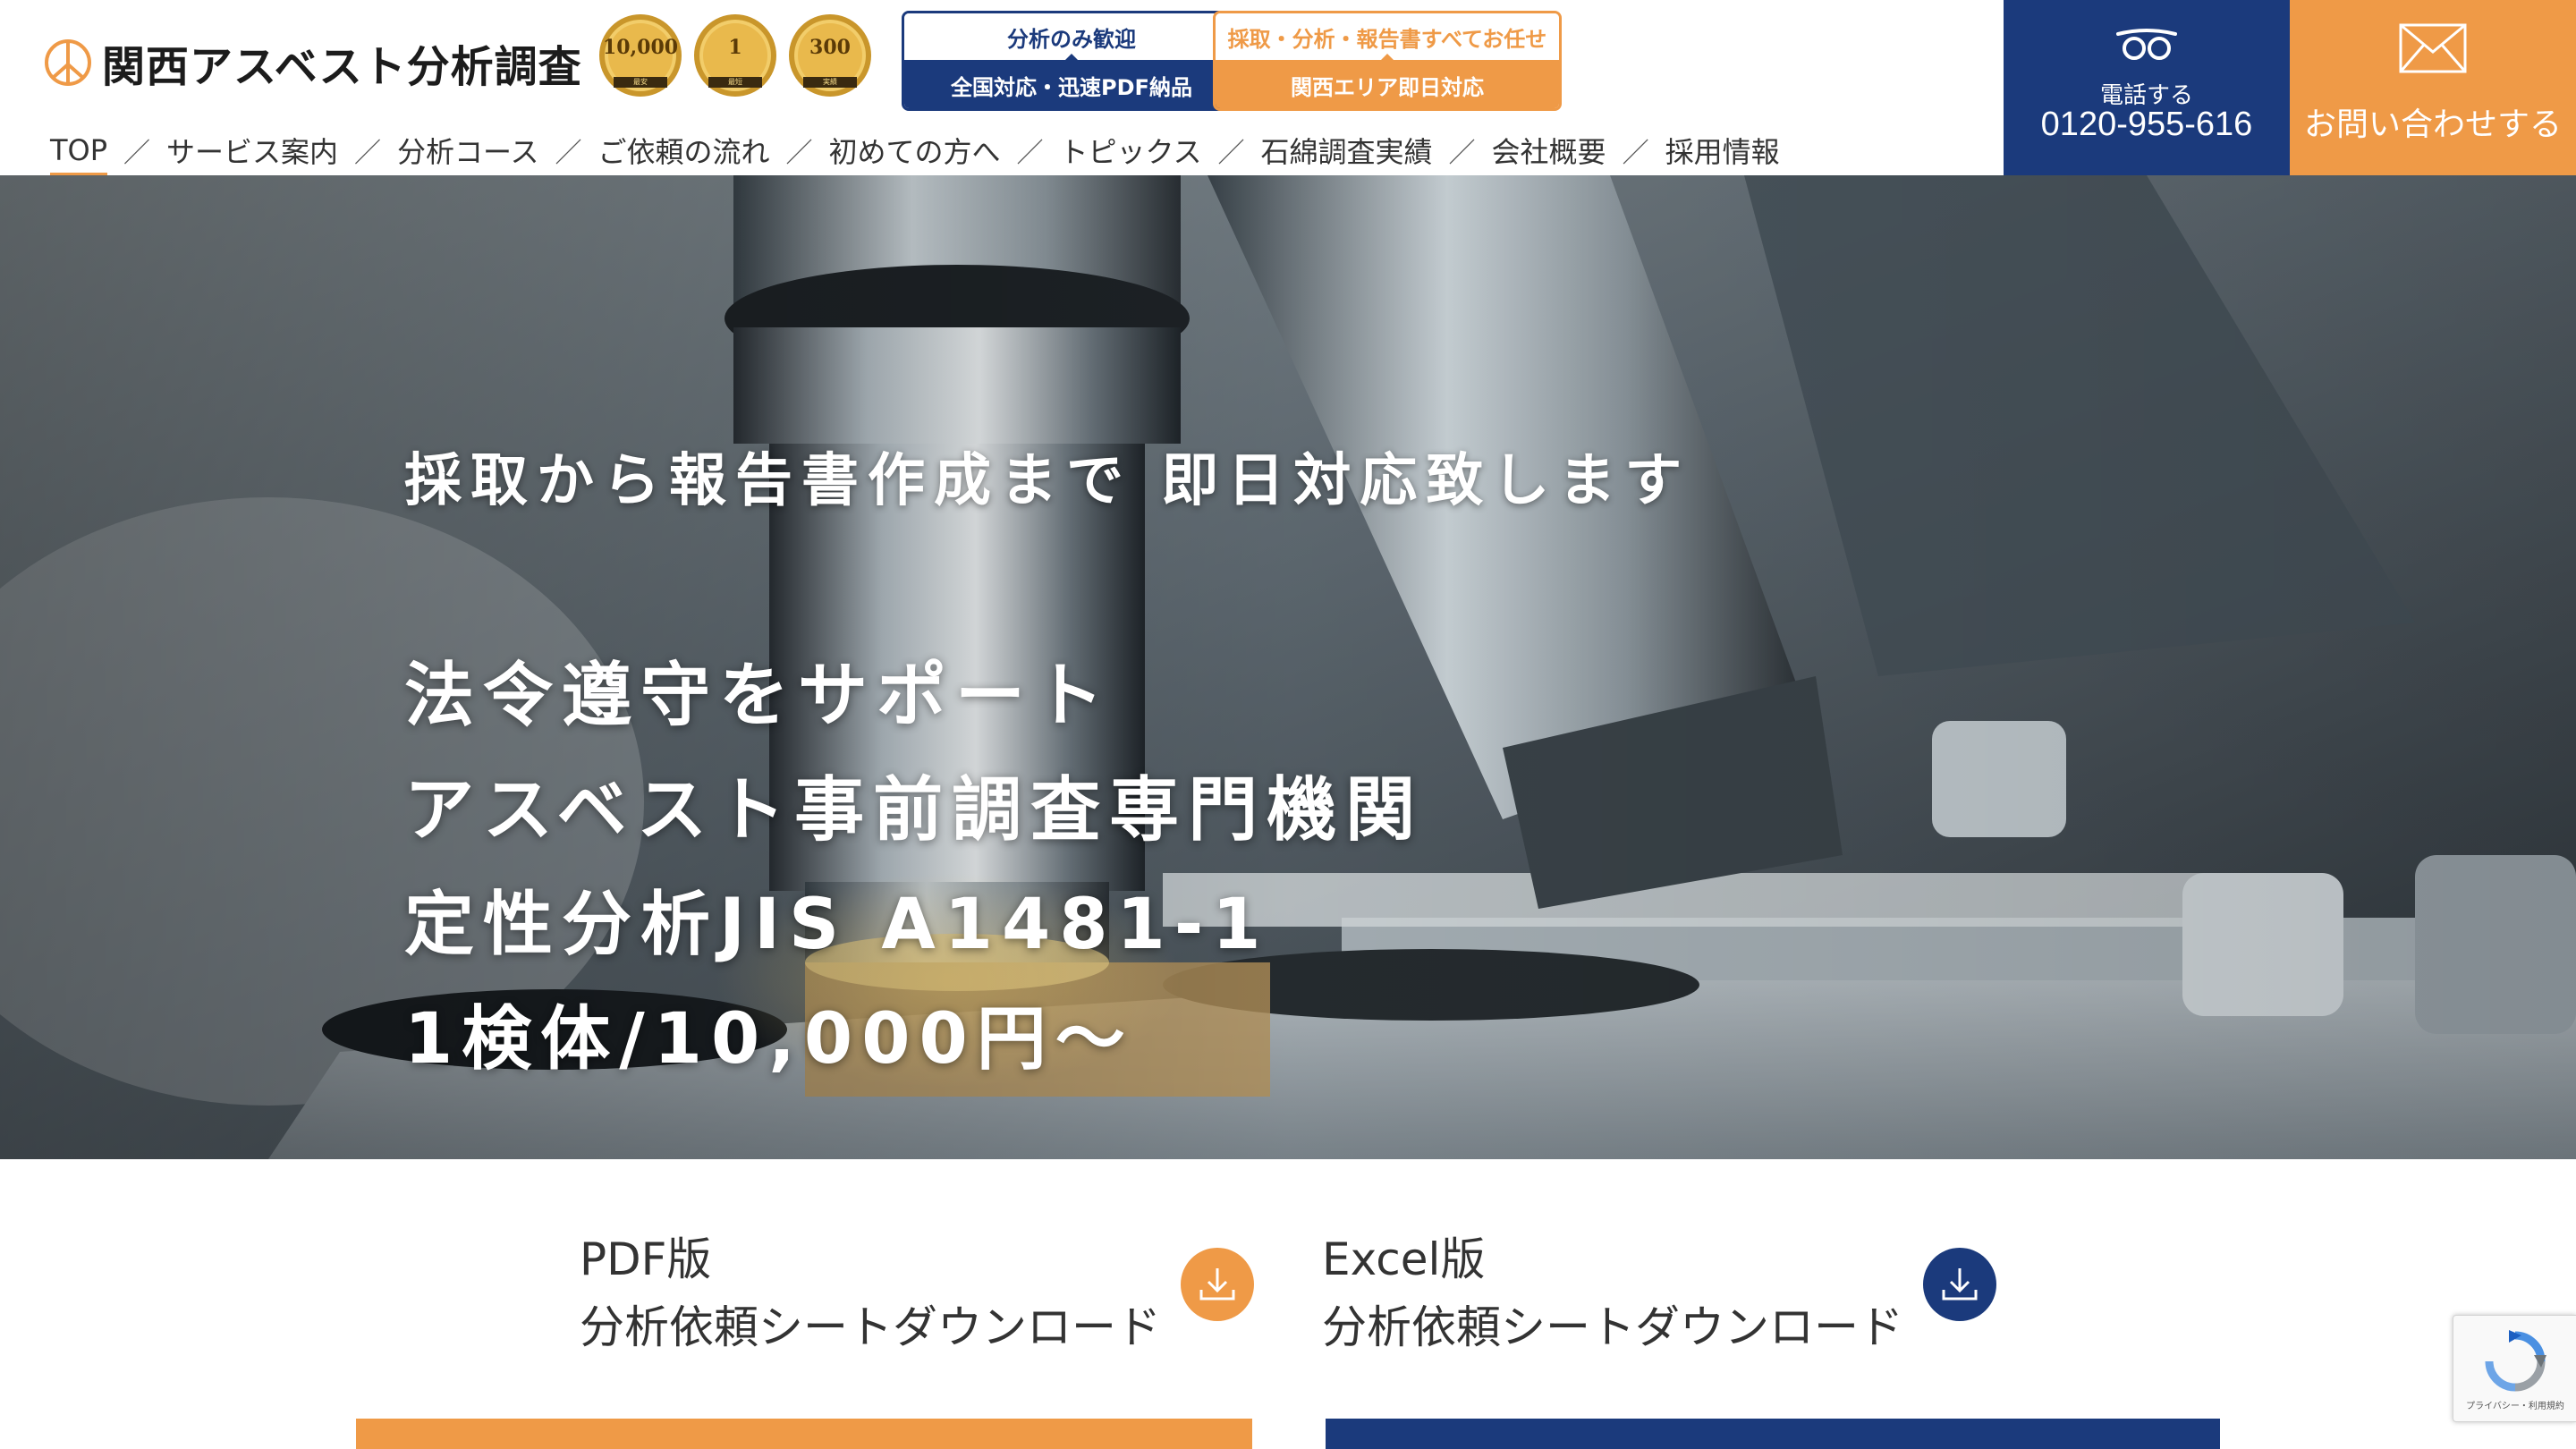  What do you see at coordinates (79, 154) in the screenshot?
I see `nav-item-top: TOP` at bounding box center [79, 154].